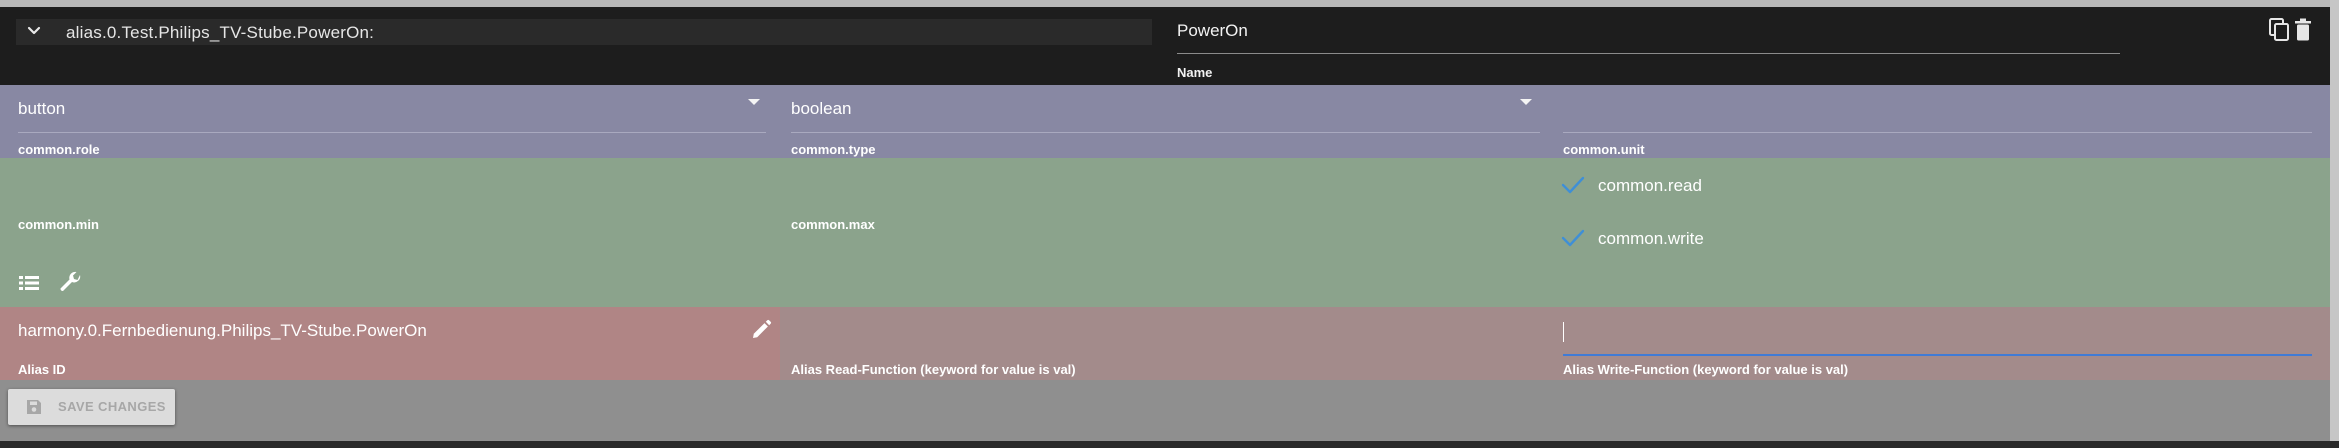 The image size is (2339, 448). Describe the element at coordinates (1648, 53) in the screenshot. I see `name-field-underline` at that location.